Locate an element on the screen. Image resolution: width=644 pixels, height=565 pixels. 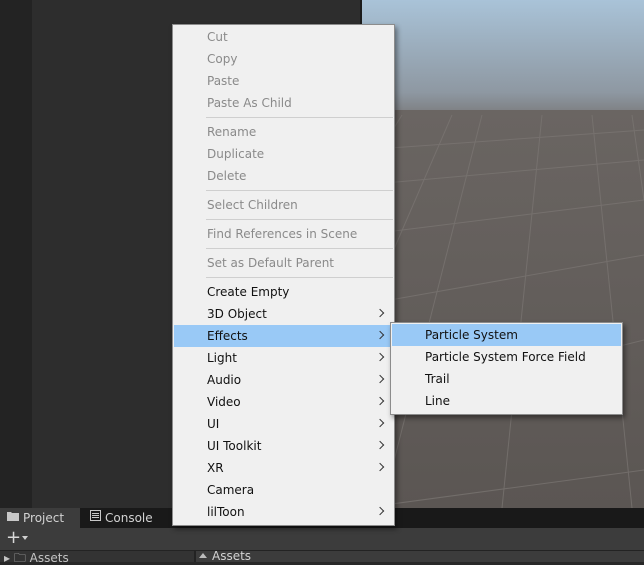
menu-item-label: Duplicate is located at coordinates (236, 154).